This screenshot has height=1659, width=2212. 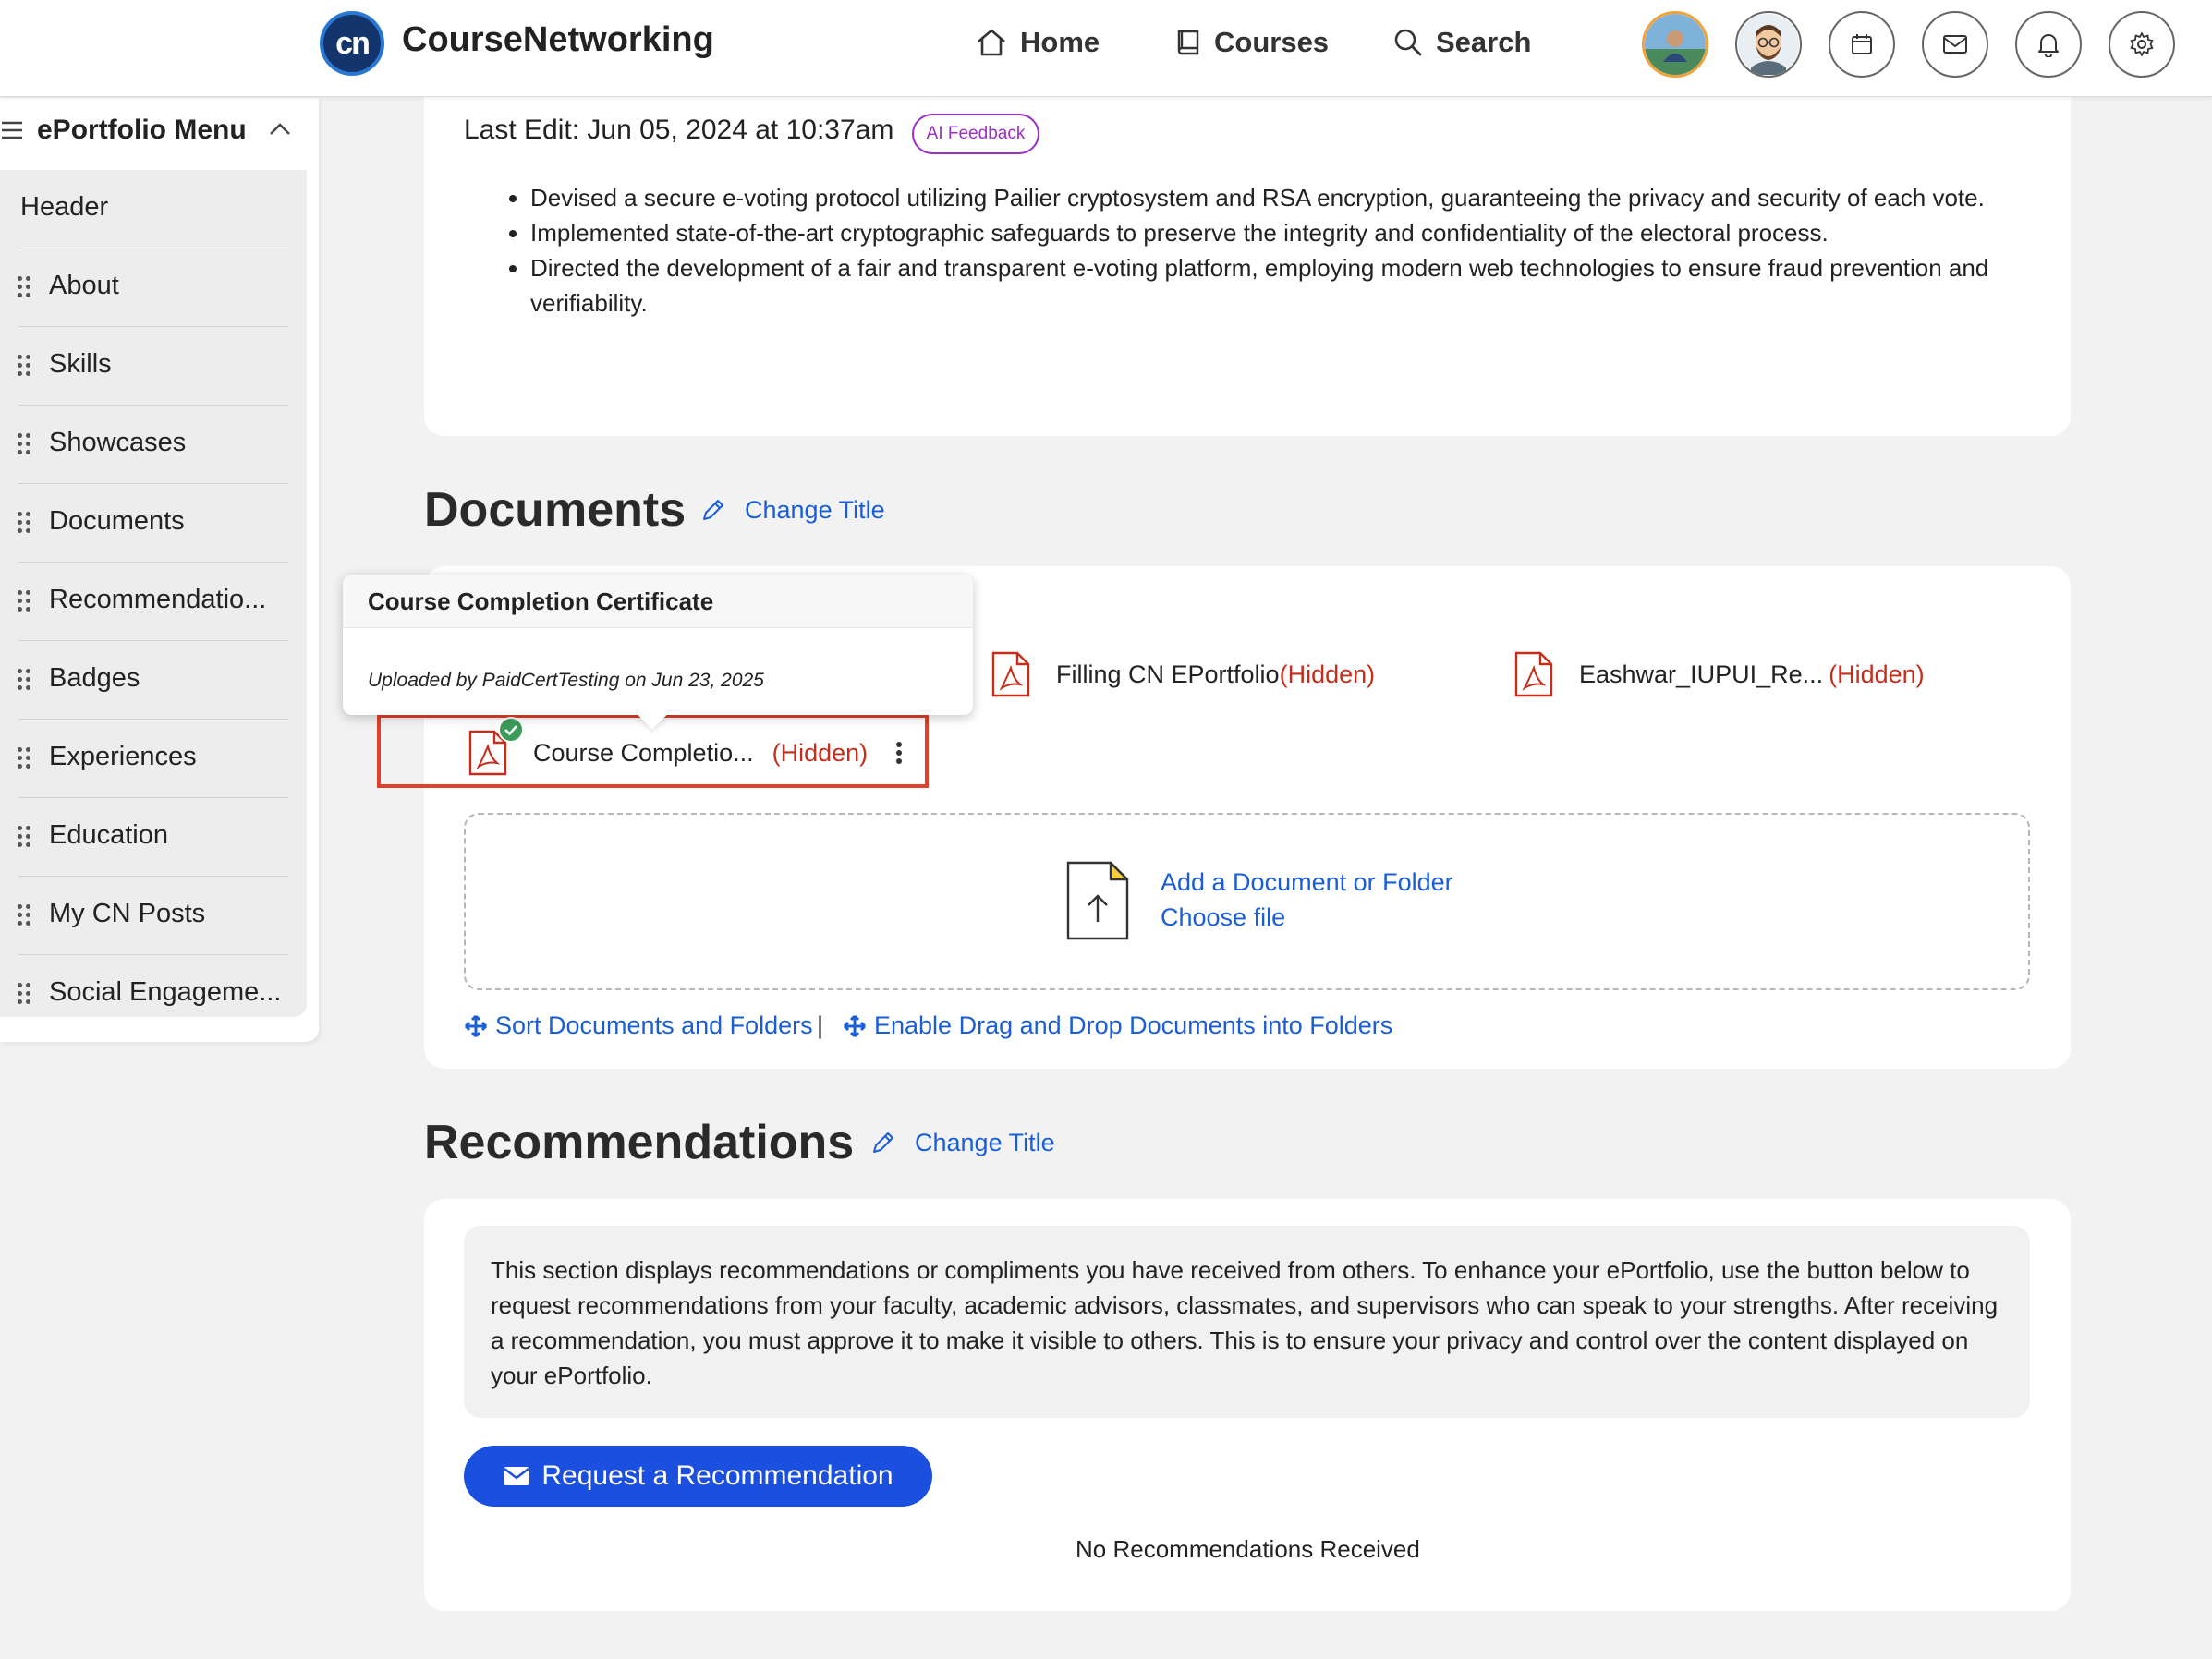 What do you see at coordinates (12, 130) in the screenshot?
I see `hamburger-icon` at bounding box center [12, 130].